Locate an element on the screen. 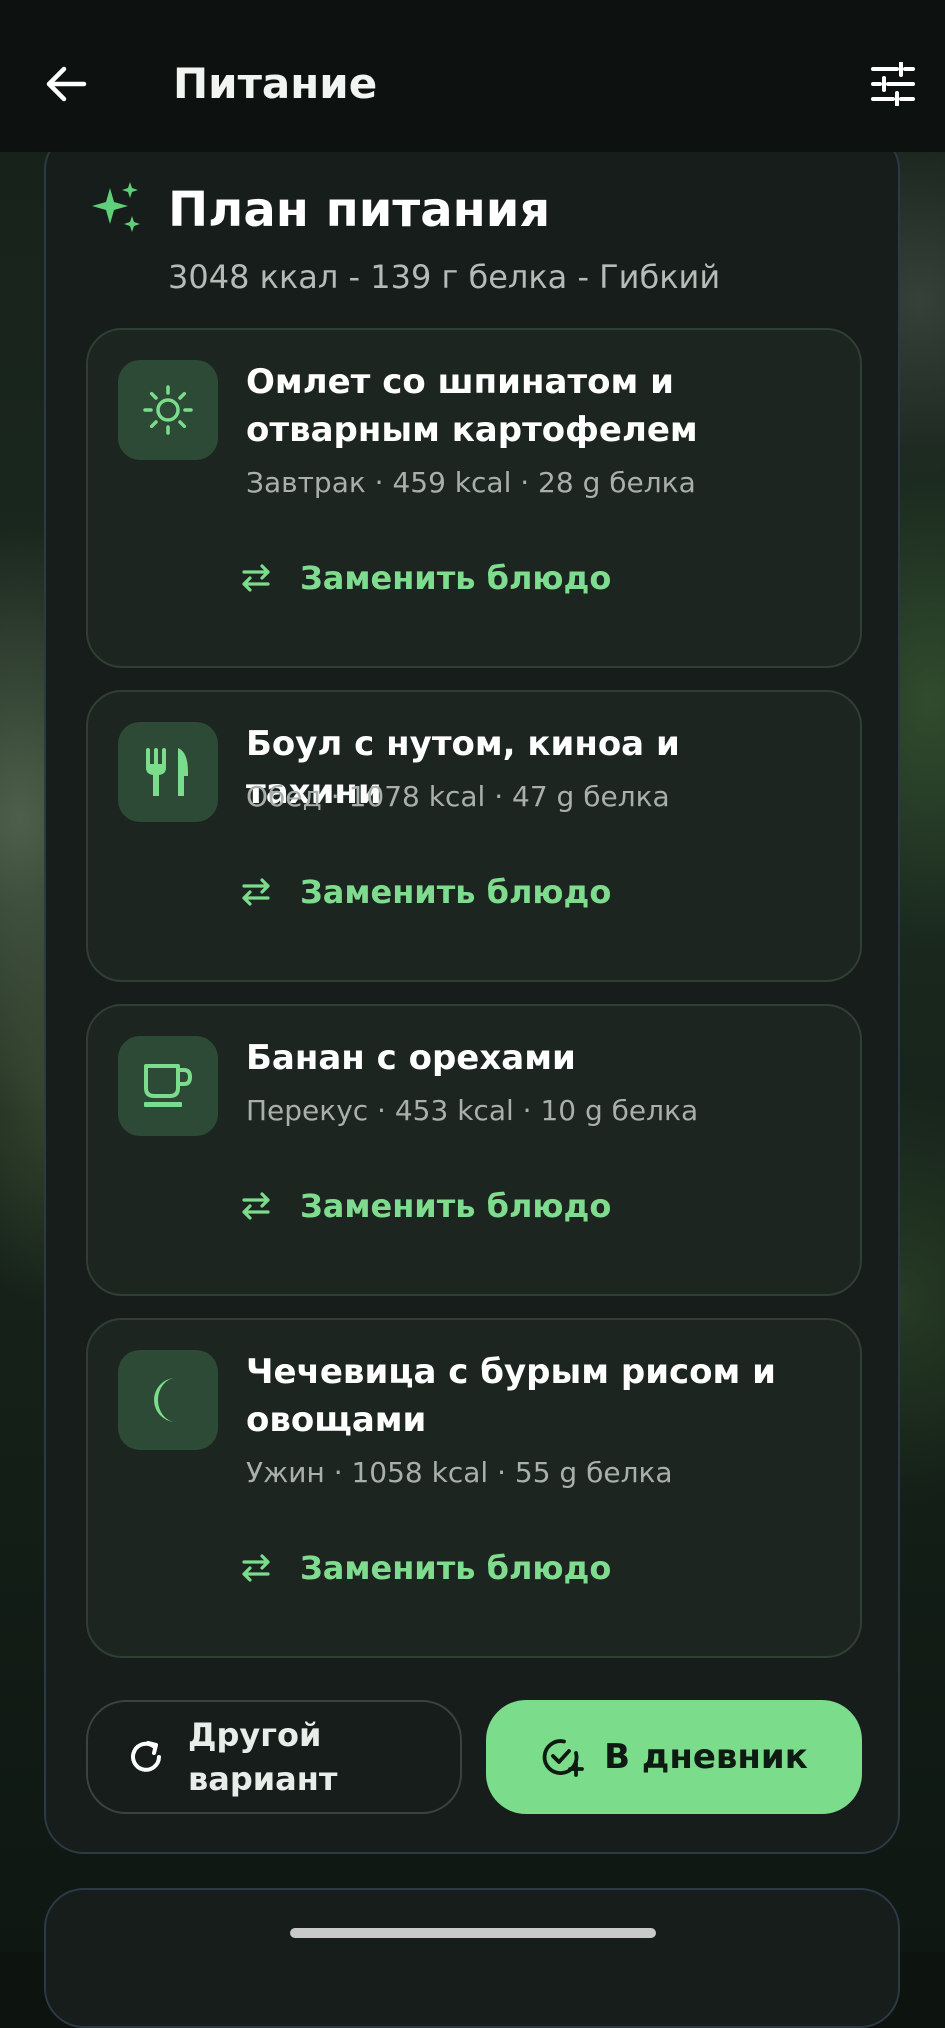  cup-icon is located at coordinates (168, 1085).